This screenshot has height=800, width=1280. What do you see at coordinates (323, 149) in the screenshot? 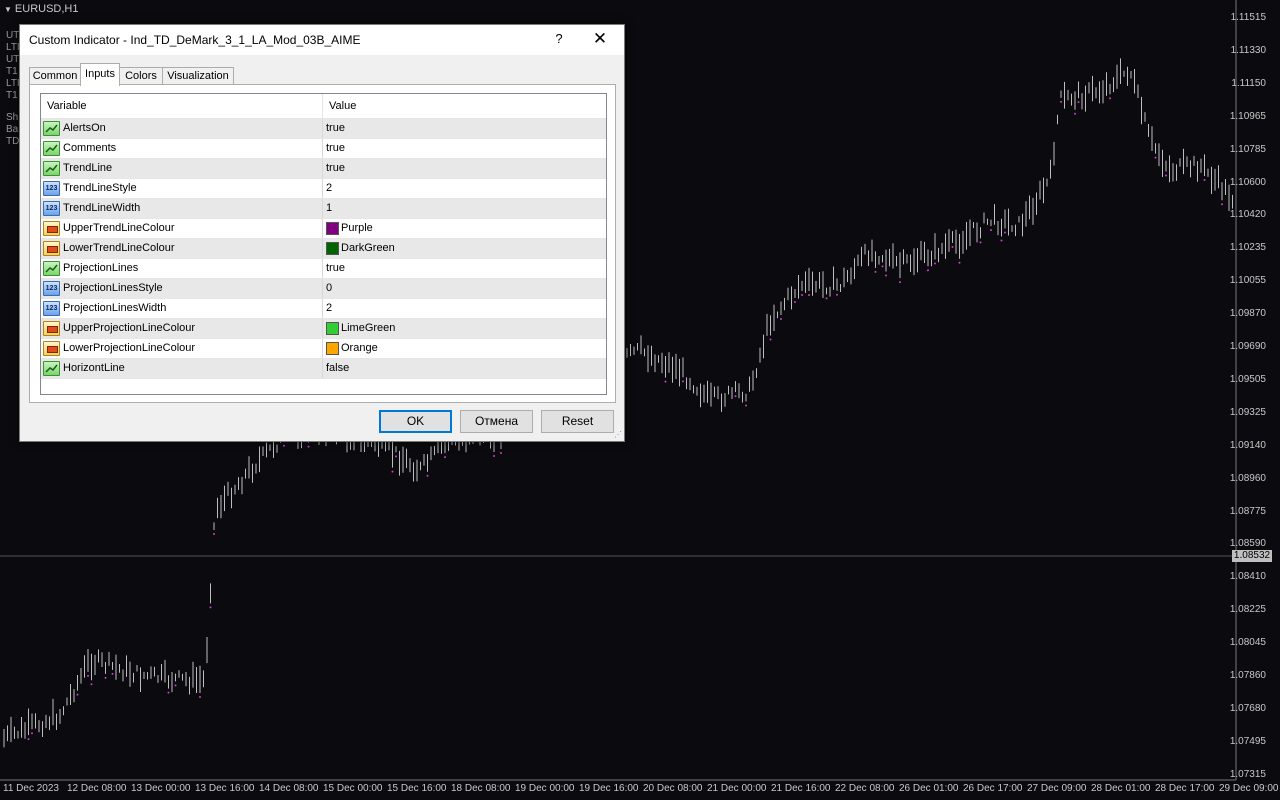
I see `input-row: Comments true` at bounding box center [323, 149].